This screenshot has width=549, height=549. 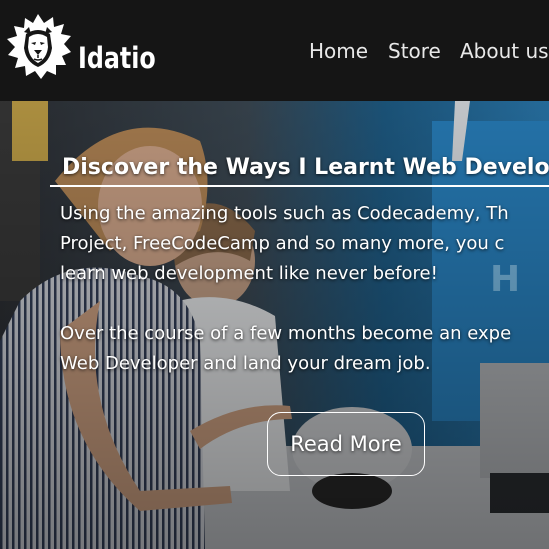 I want to click on read-more-button: Read More, so click(x=346, y=444).